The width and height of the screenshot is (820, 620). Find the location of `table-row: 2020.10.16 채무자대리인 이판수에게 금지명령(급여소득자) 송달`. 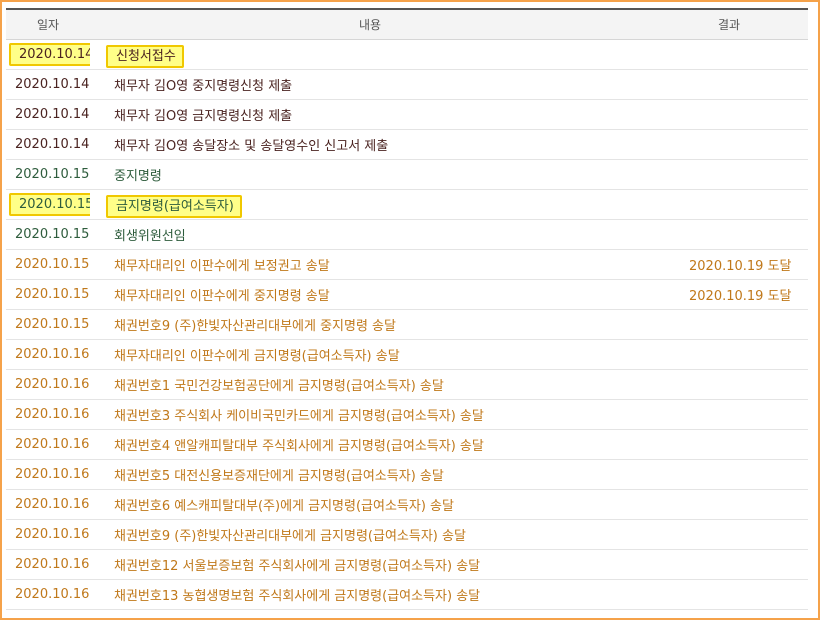

table-row: 2020.10.16 채무자대리인 이판수에게 금지명령(급여소득자) 송달 is located at coordinates (407, 354).